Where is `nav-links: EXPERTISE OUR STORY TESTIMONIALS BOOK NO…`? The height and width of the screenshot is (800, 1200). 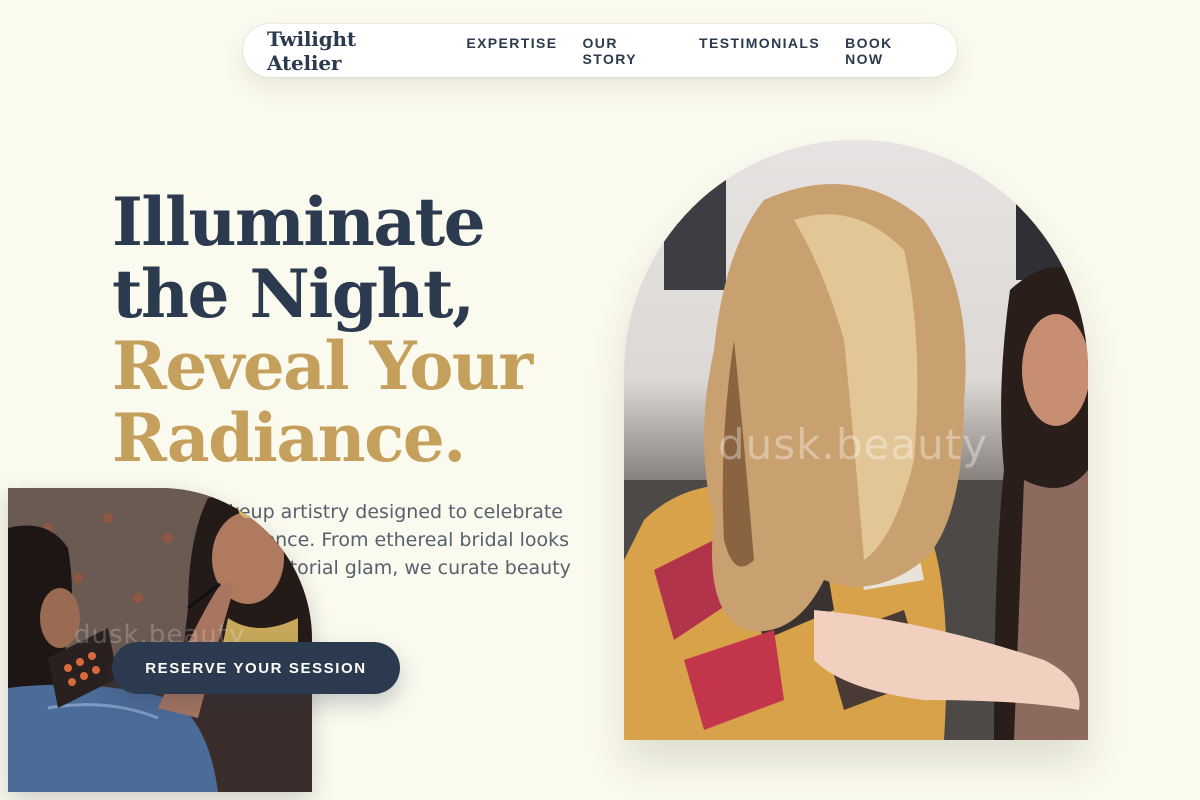
nav-links: EXPERTISE OUR STORY TESTIMONIALS BOOK NO… is located at coordinates (699, 51).